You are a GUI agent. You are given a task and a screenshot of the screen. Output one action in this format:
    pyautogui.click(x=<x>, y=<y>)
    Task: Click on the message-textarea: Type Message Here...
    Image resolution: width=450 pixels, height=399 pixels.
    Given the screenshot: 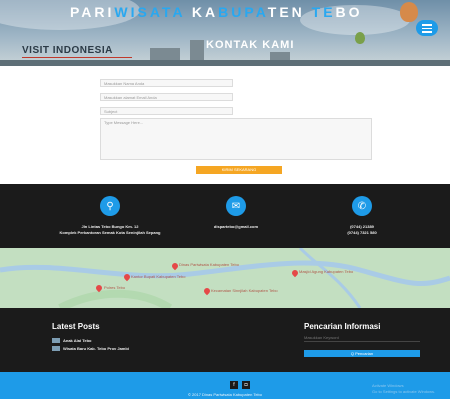 What is the action you would take?
    pyautogui.click(x=236, y=139)
    